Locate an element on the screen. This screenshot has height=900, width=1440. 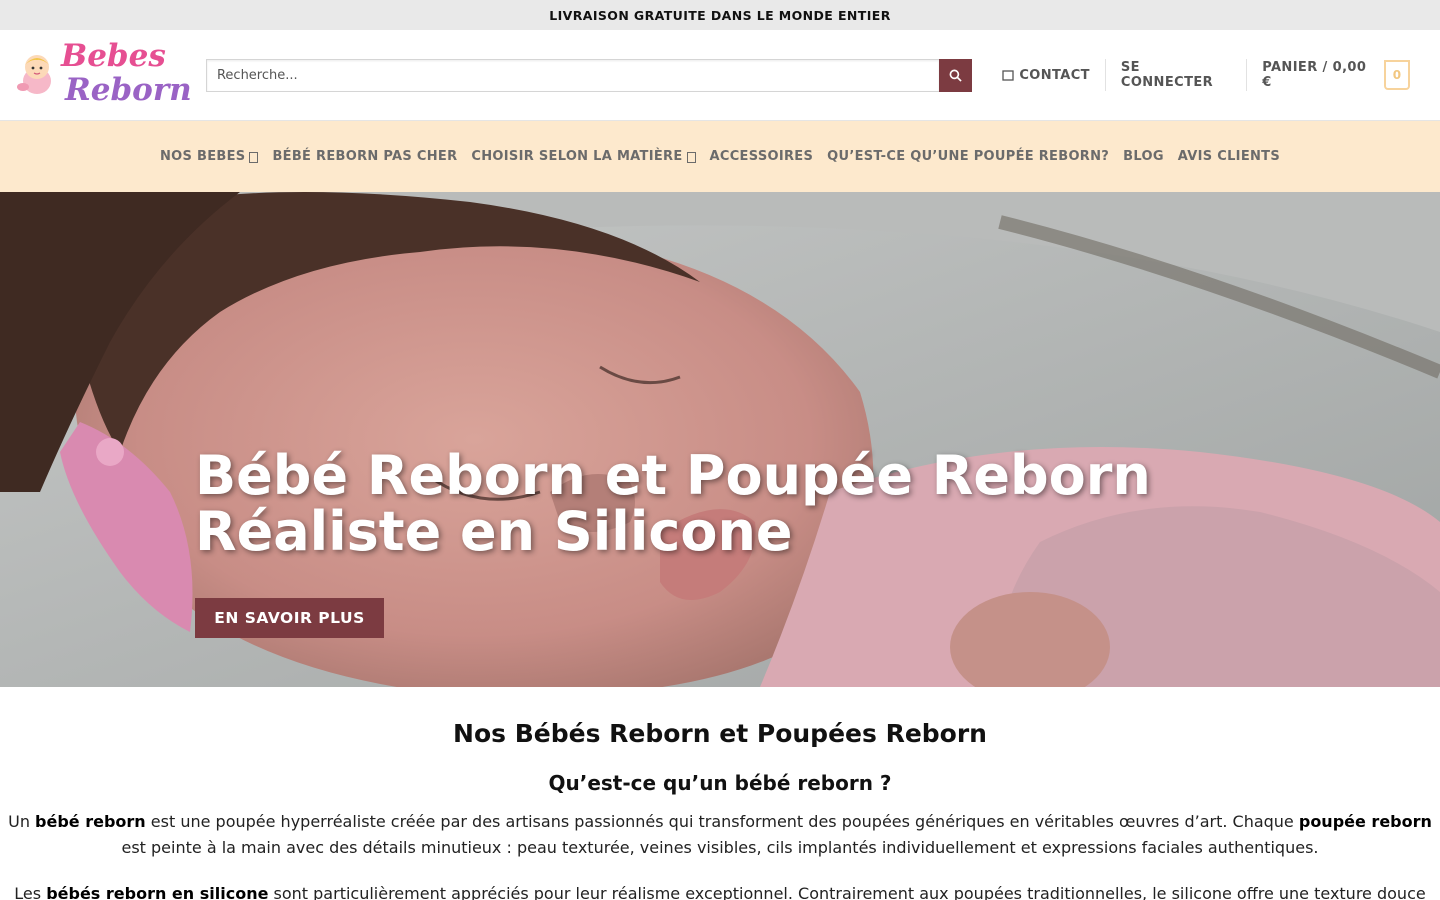
section-heading: Nos Bébés Reborn et Poupées Reborn is located at coordinates (720, 733).